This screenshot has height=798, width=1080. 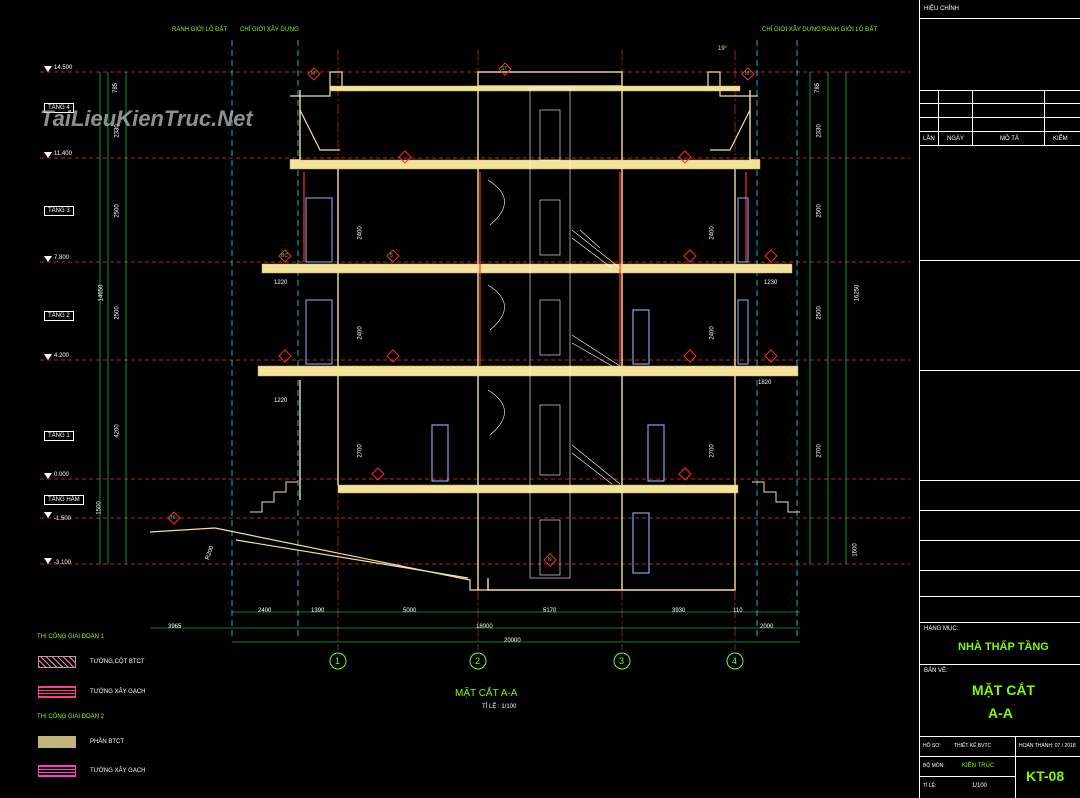 I want to click on level-label-2: 11.400, so click(x=63, y=154).